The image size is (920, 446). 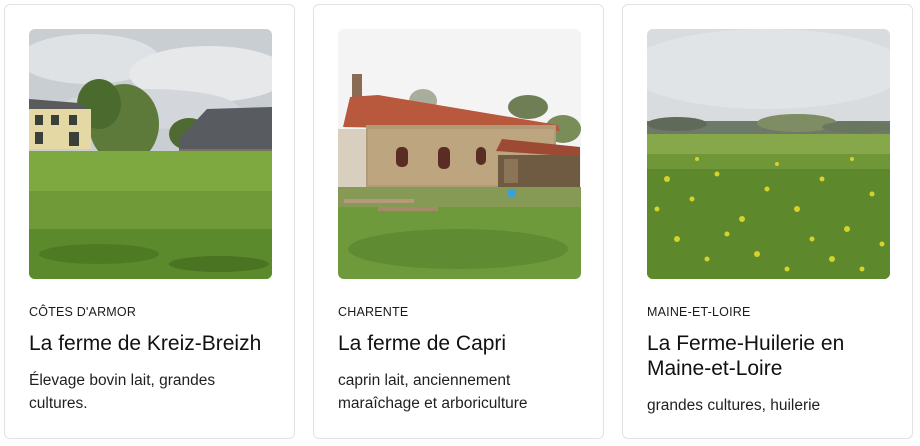 I want to click on card-region: CHARENTE, so click(x=373, y=312).